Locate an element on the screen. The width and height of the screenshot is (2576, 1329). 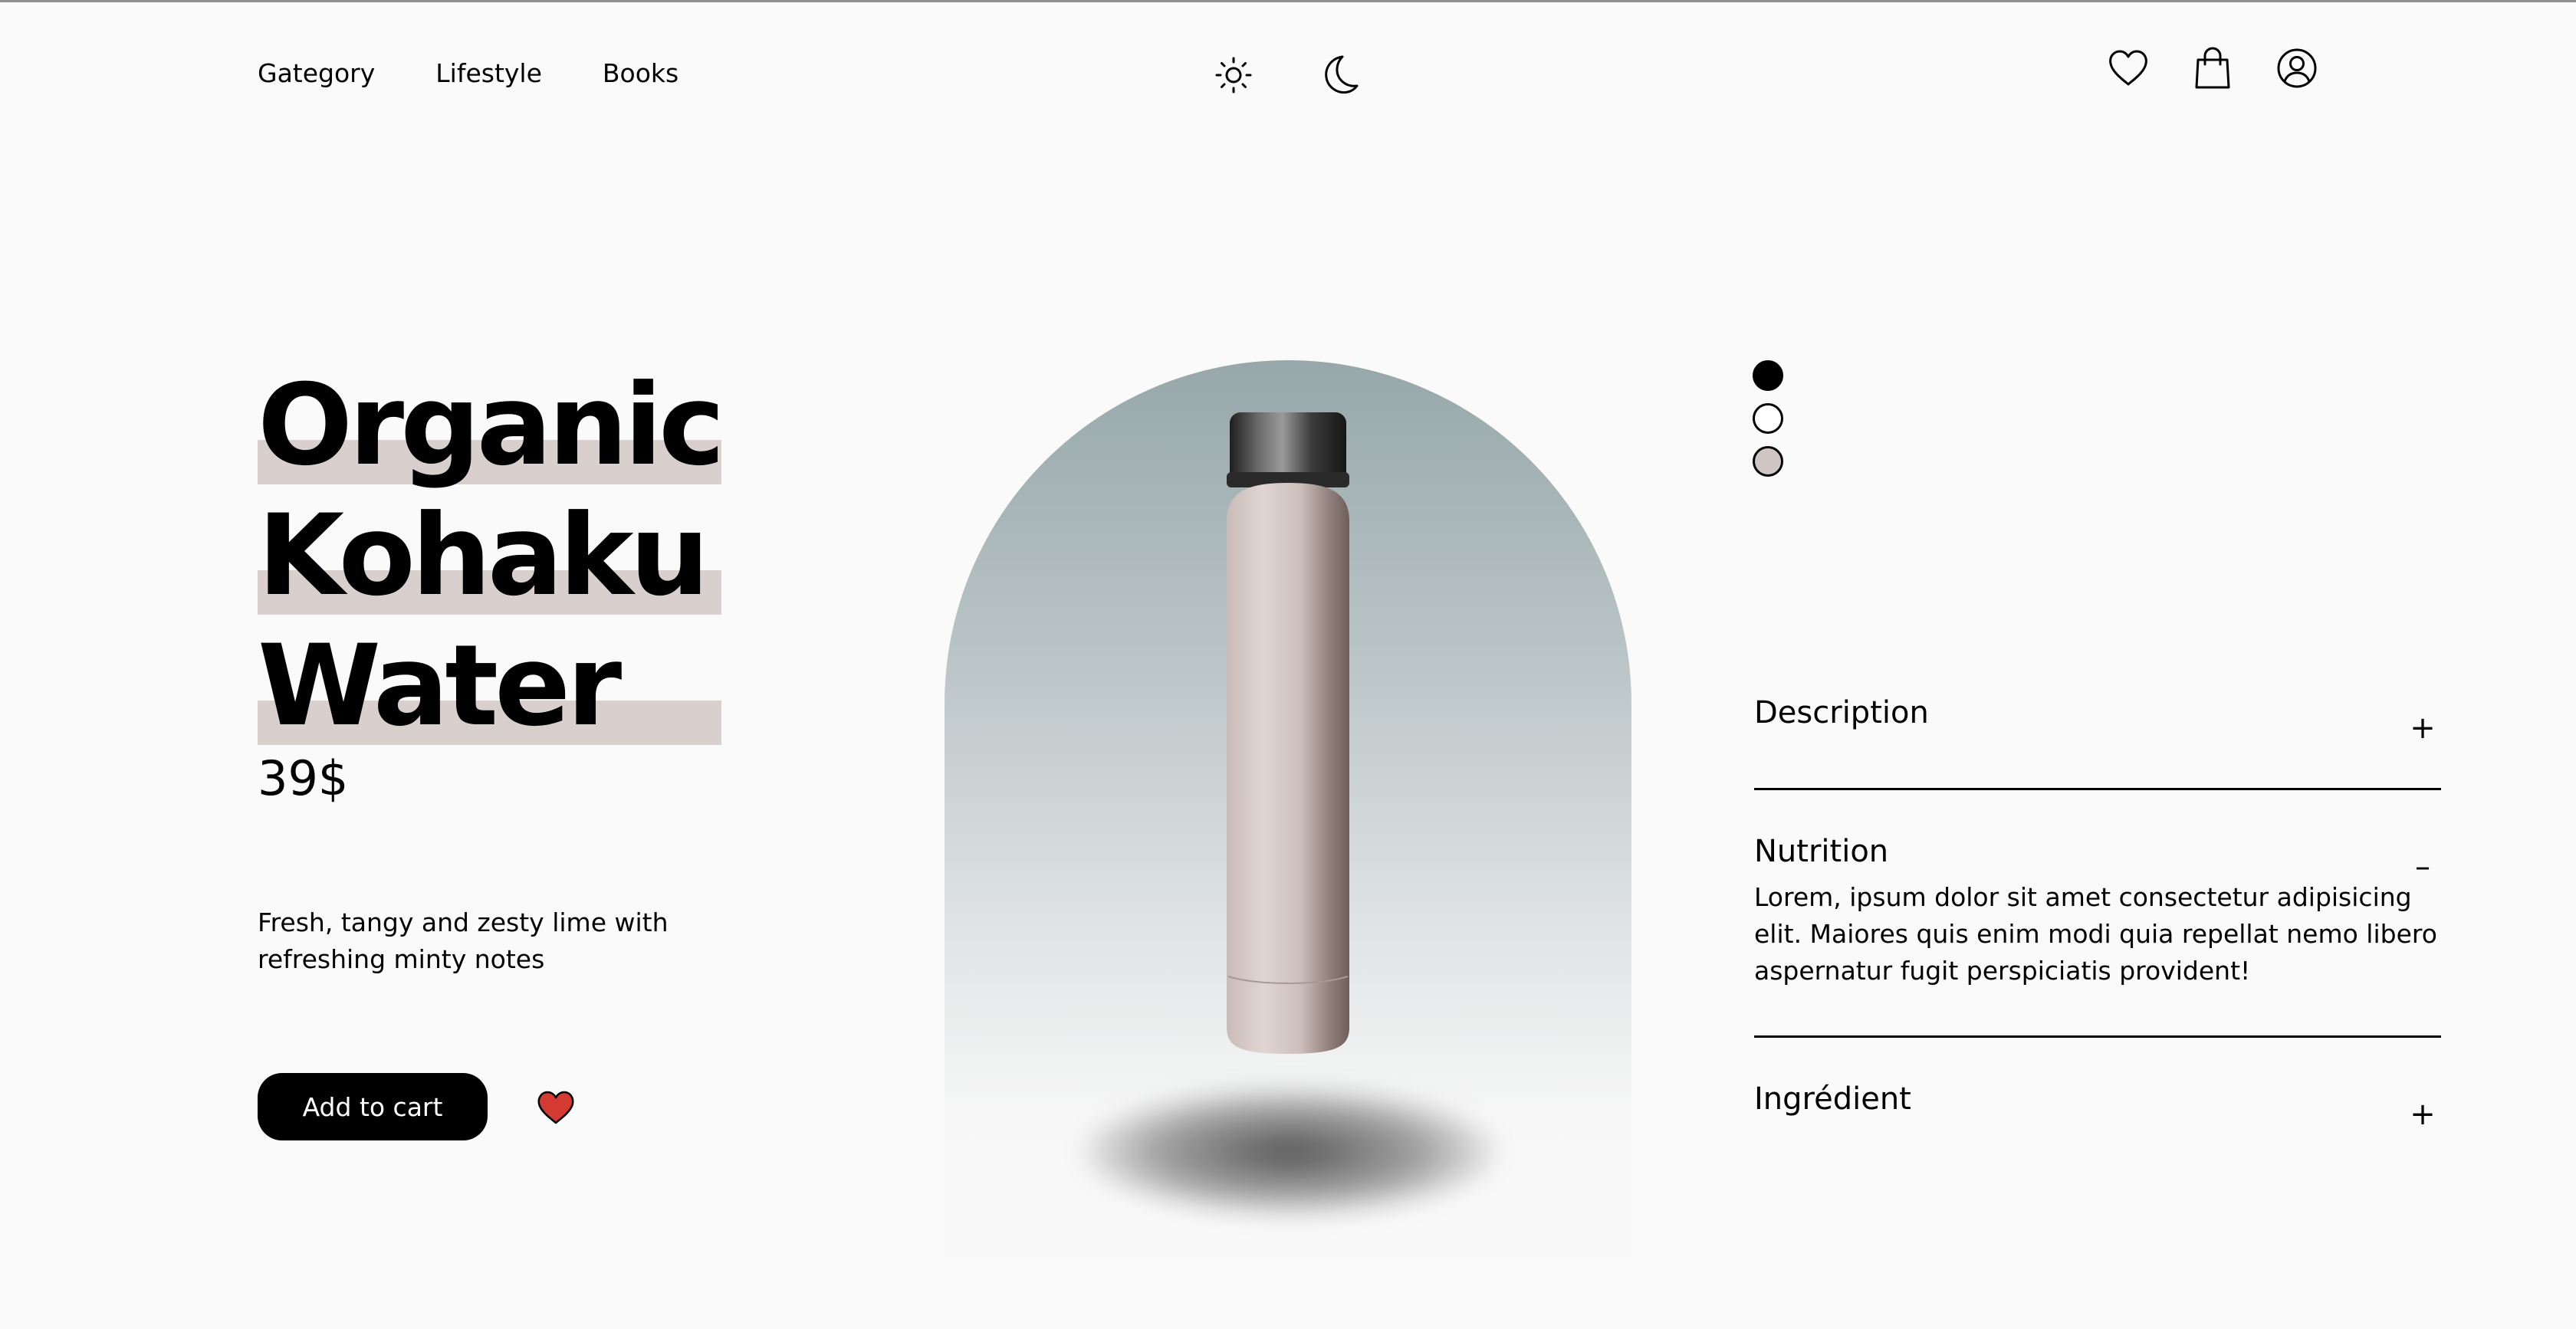
moon-icon is located at coordinates (1339, 75).